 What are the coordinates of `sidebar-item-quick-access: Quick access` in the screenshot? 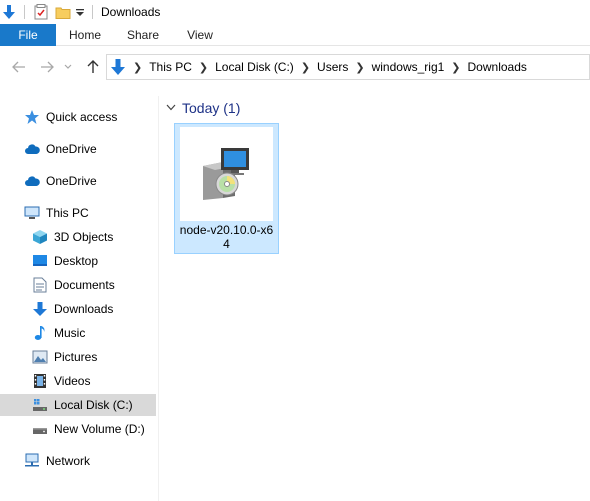 It's located at (78, 117).